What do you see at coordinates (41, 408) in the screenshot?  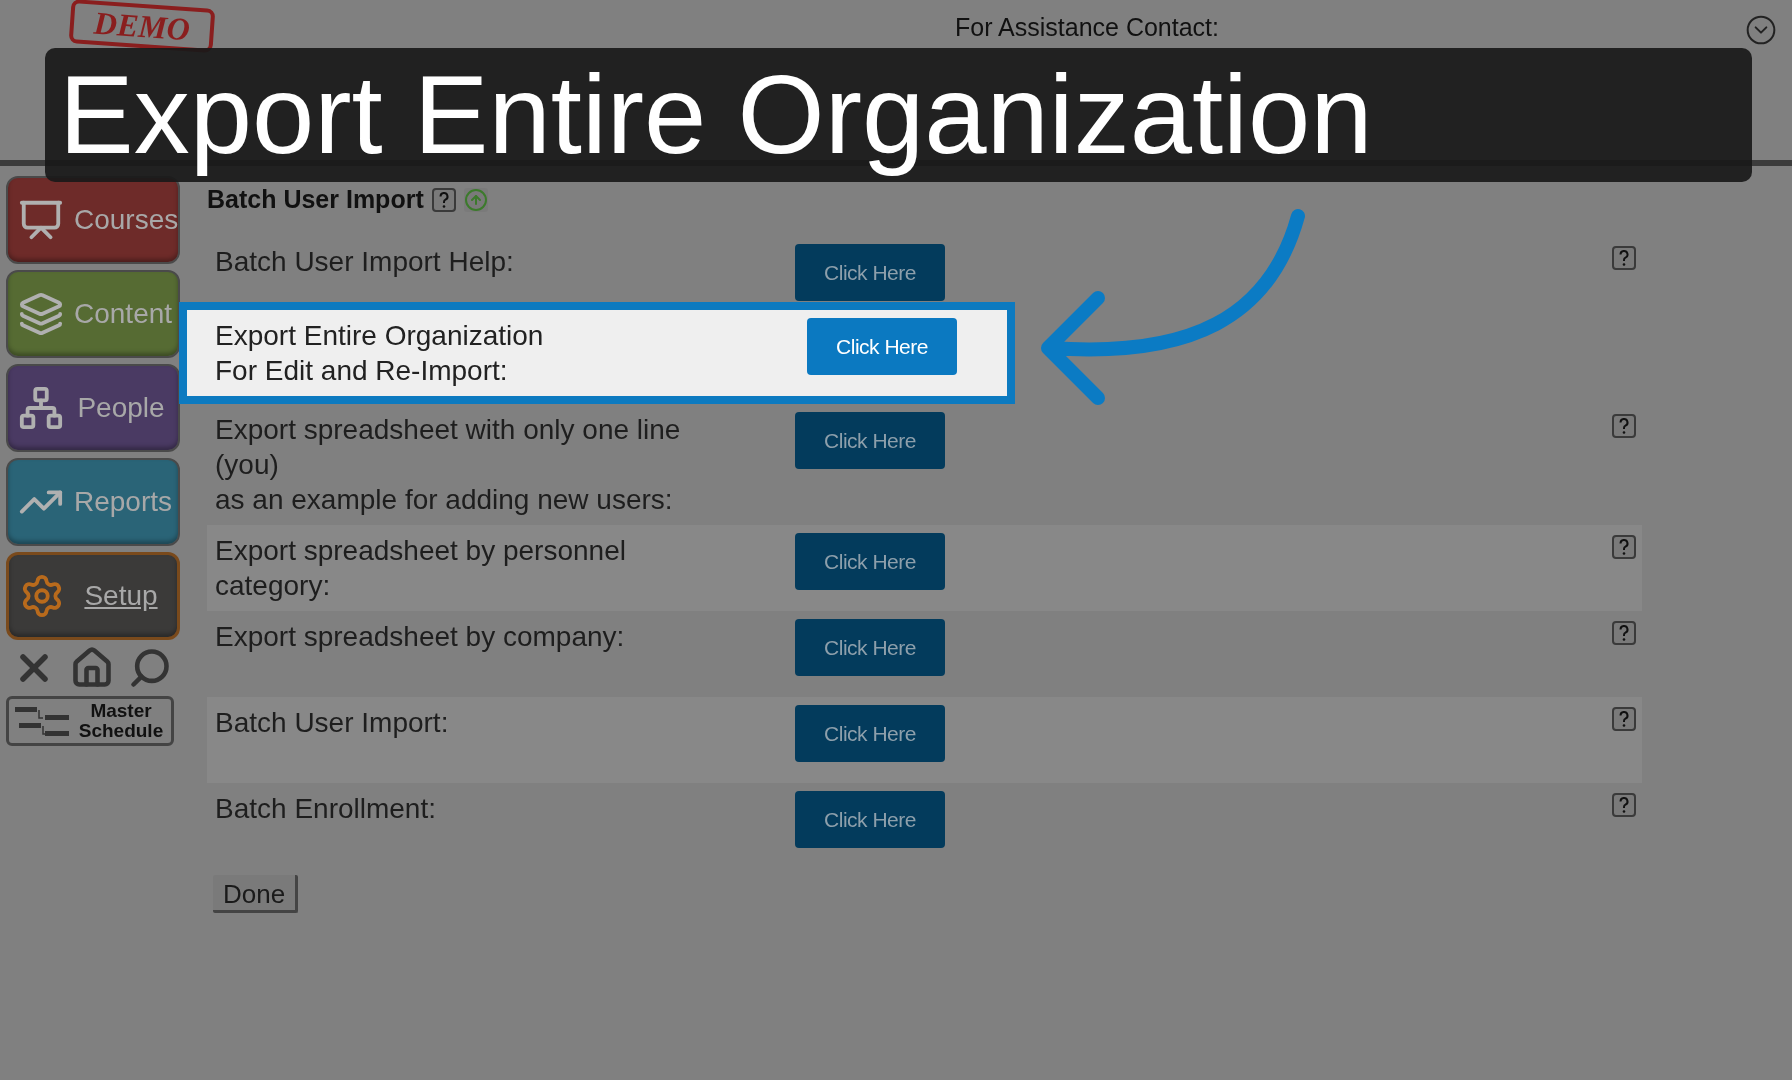 I see `people-icon` at bounding box center [41, 408].